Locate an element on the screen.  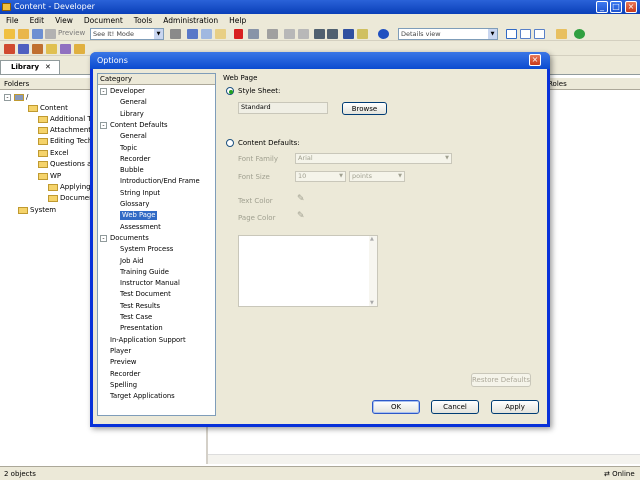
tree-item-system: System is located at coordinates (37, 210).